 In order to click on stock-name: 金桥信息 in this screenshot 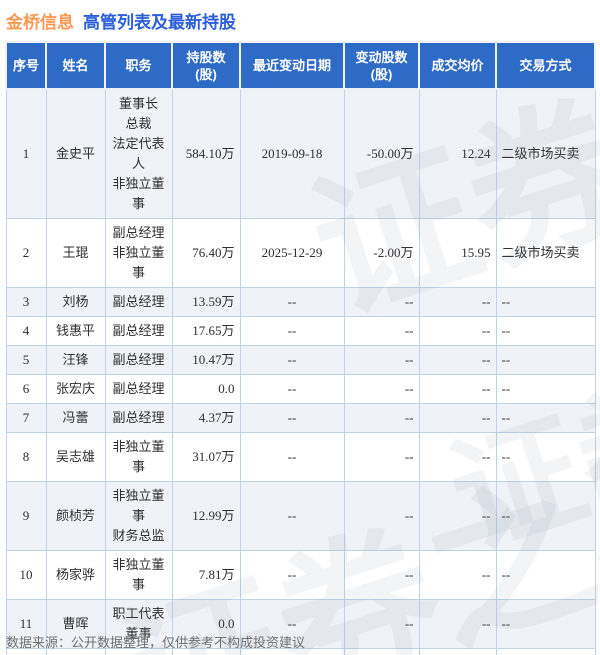, I will do `click(40, 22)`.